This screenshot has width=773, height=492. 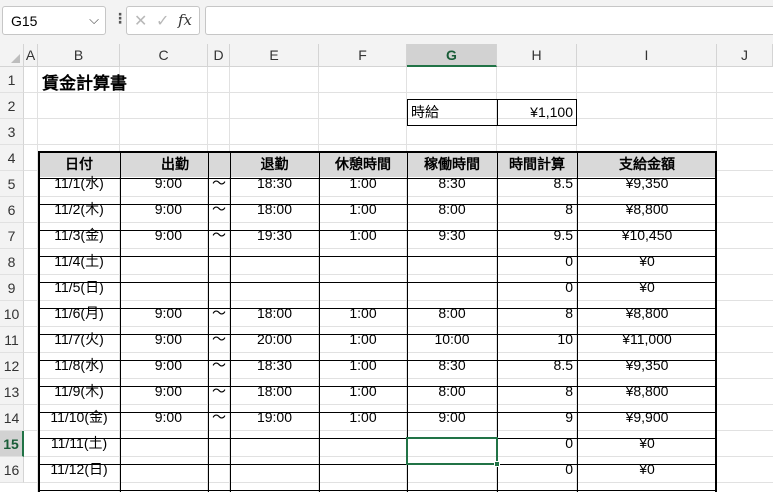 I want to click on cancel-icon: ✕, so click(x=140, y=21).